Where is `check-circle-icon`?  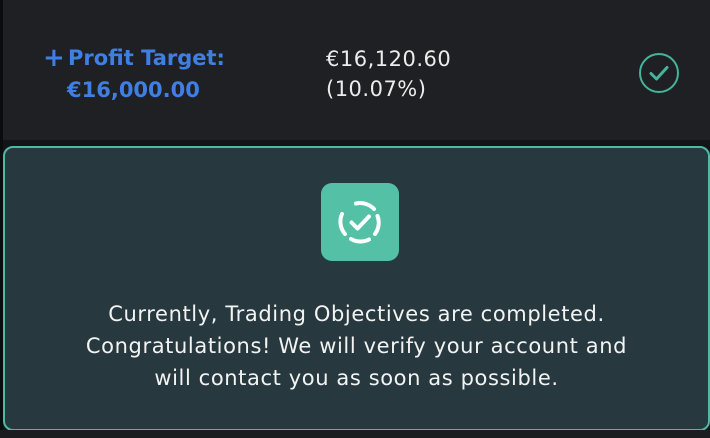
check-circle-icon is located at coordinates (659, 73).